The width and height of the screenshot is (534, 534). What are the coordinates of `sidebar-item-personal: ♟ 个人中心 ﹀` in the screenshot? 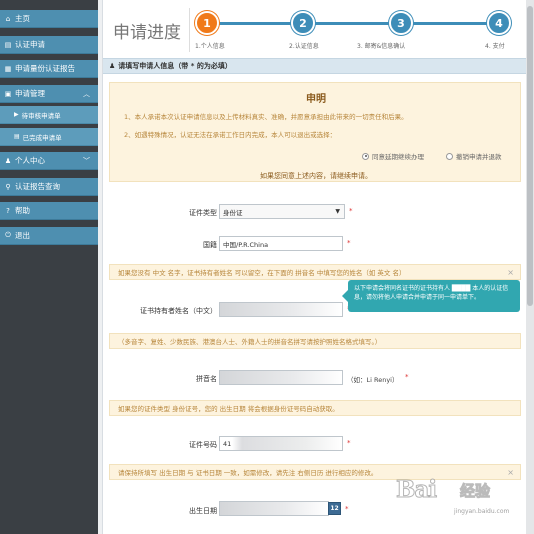 It's located at (49, 161).